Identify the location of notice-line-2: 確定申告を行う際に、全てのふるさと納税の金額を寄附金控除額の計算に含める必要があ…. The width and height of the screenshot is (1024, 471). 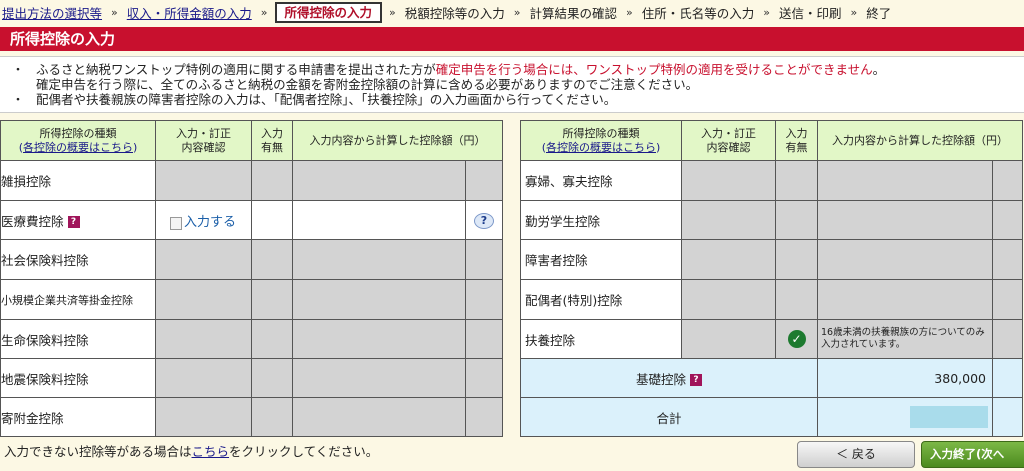
(367, 84).